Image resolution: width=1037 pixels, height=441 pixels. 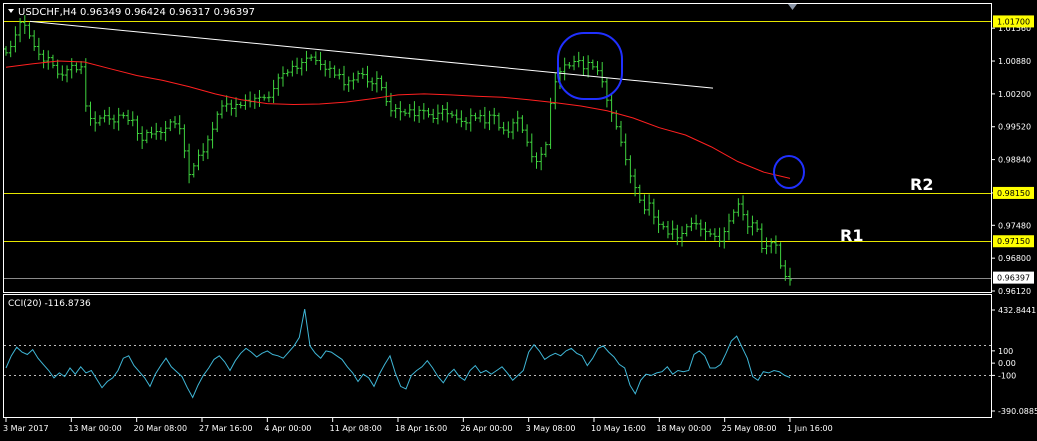 What do you see at coordinates (1013, 241) in the screenshot?
I see `price-tag-label: 0.97150` at bounding box center [1013, 241].